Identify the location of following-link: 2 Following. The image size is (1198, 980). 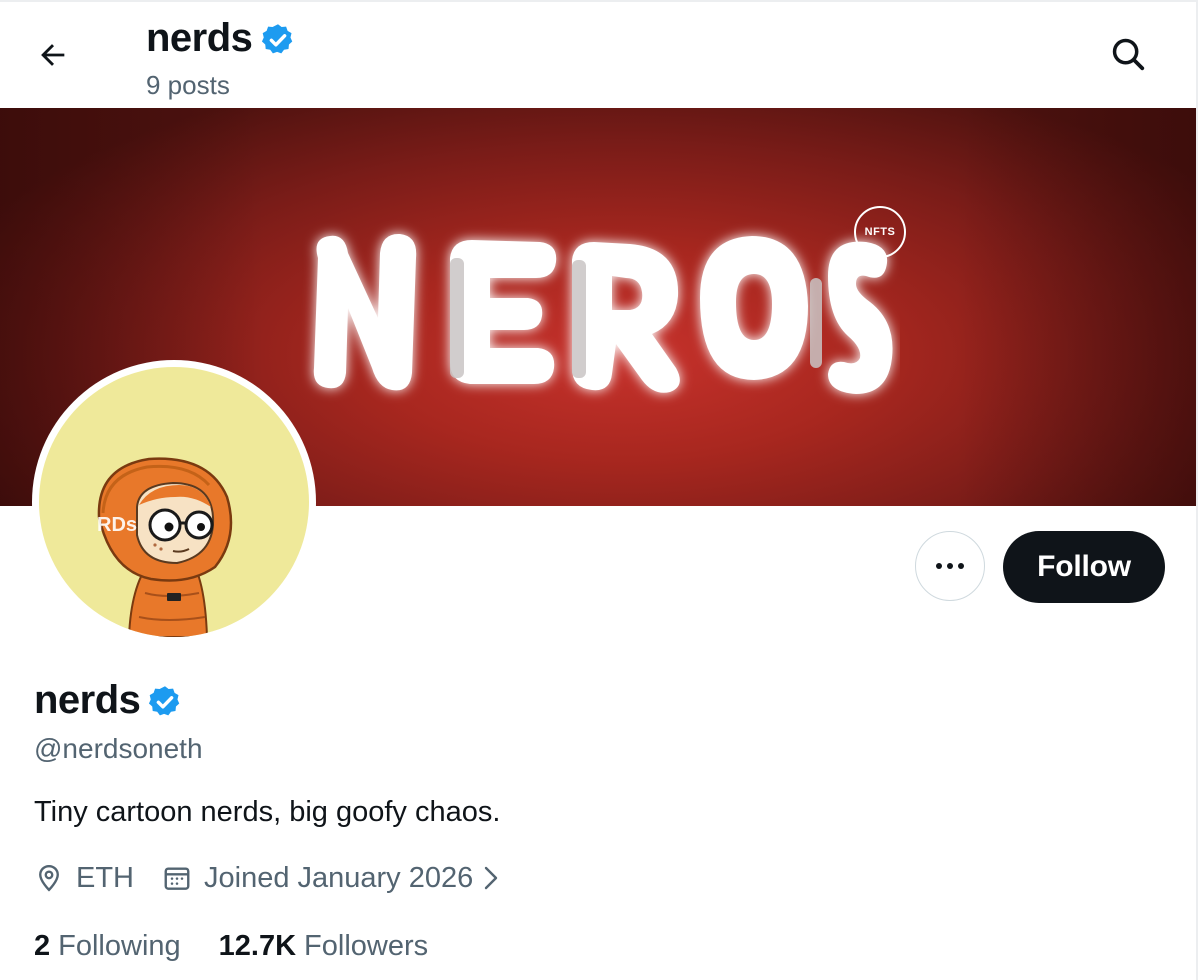
(107, 946).